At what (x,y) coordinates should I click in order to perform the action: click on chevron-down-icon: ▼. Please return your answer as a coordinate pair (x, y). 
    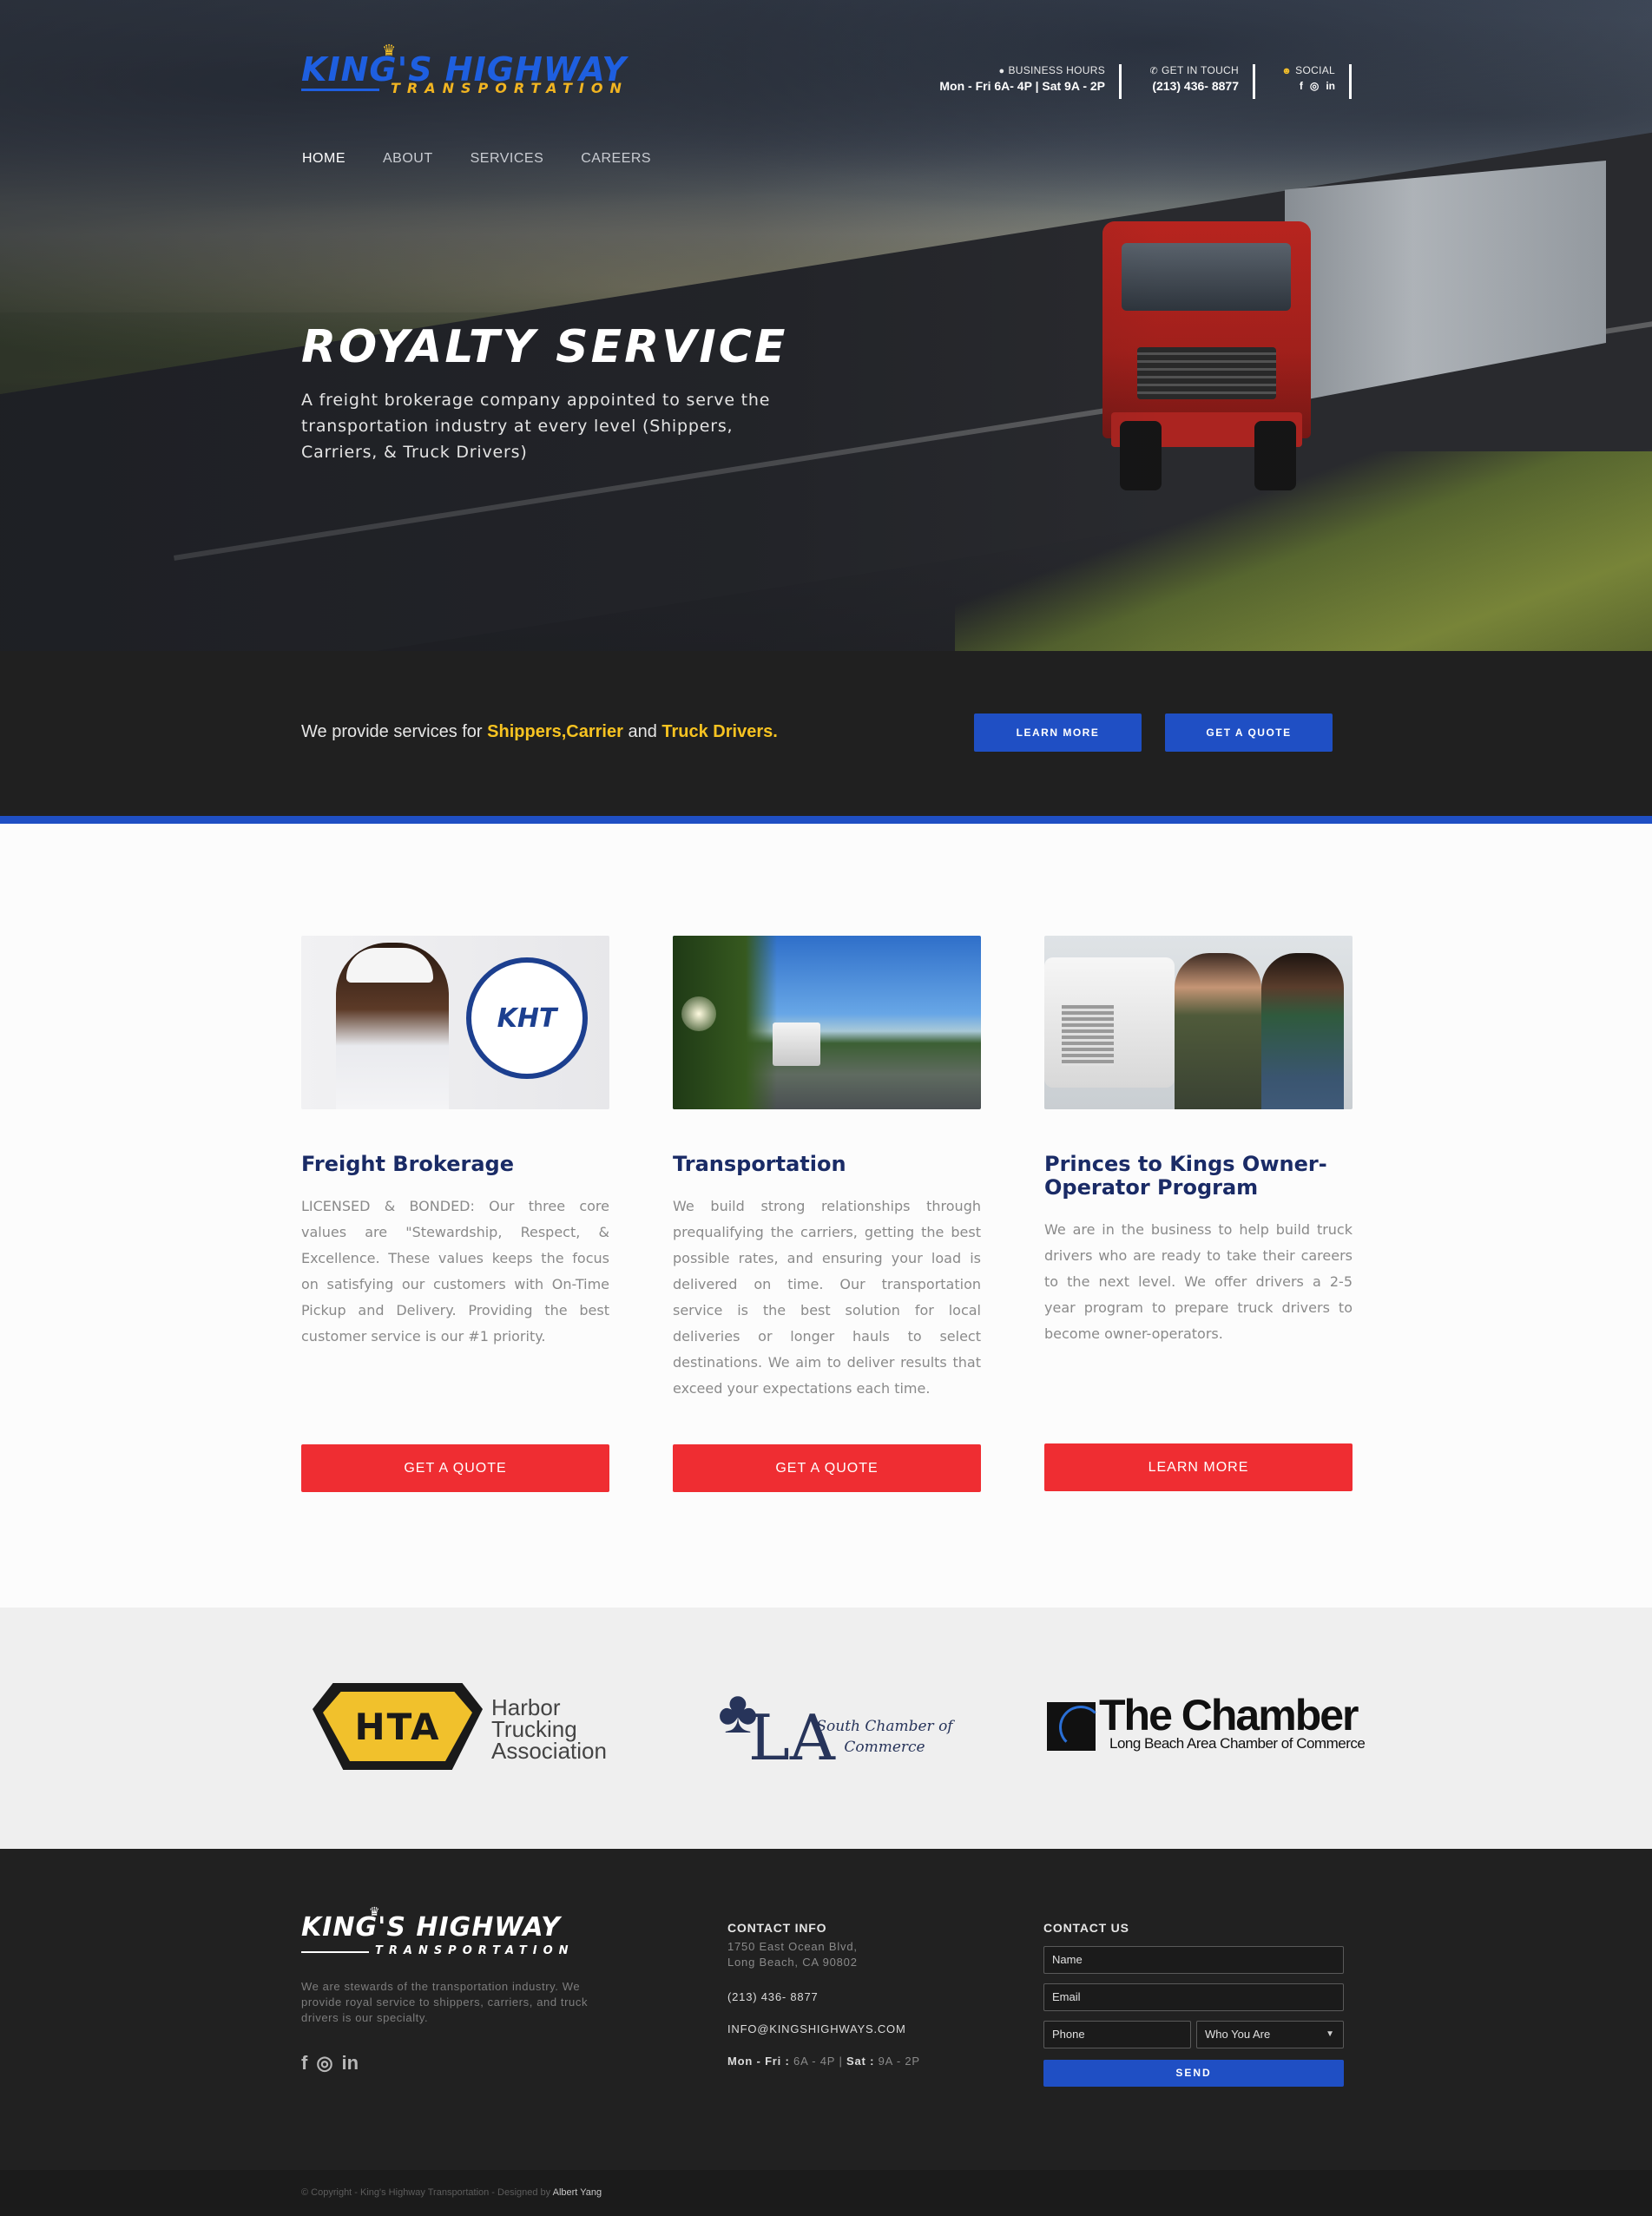
    Looking at the image, I should click on (1330, 2034).